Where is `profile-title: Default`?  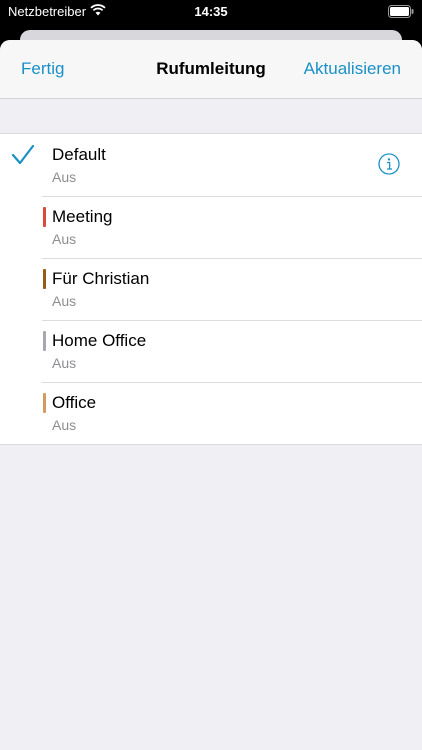
profile-title: Default is located at coordinates (79, 154).